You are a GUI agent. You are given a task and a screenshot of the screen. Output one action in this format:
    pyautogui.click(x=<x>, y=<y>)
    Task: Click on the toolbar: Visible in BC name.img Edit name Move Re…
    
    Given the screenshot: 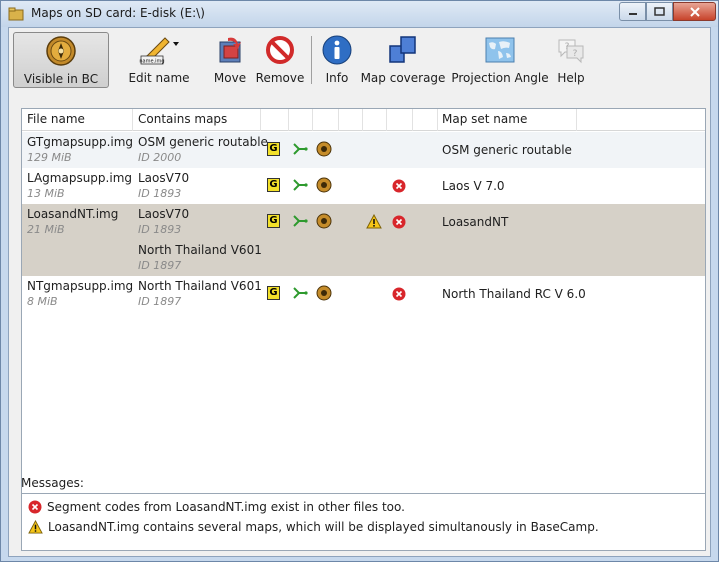 What is the action you would take?
    pyautogui.click(x=359, y=60)
    